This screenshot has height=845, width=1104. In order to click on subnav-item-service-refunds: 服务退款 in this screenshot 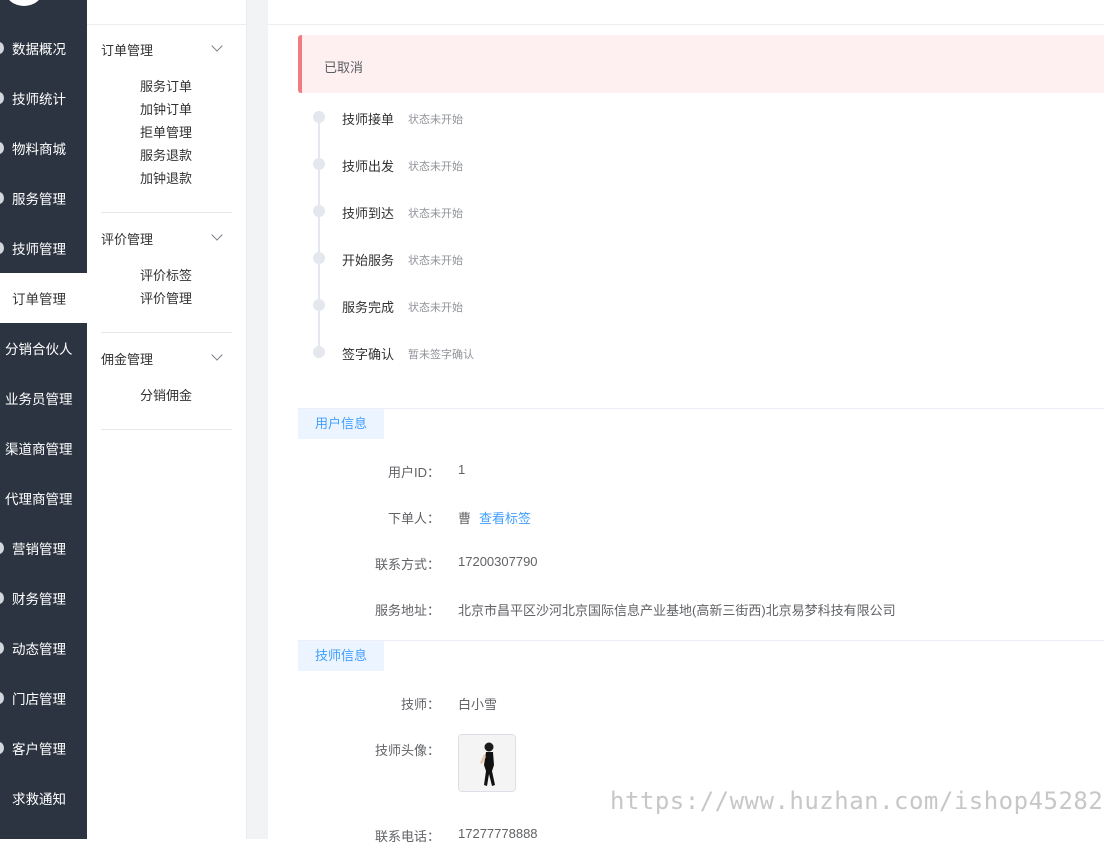, I will do `click(166, 154)`.